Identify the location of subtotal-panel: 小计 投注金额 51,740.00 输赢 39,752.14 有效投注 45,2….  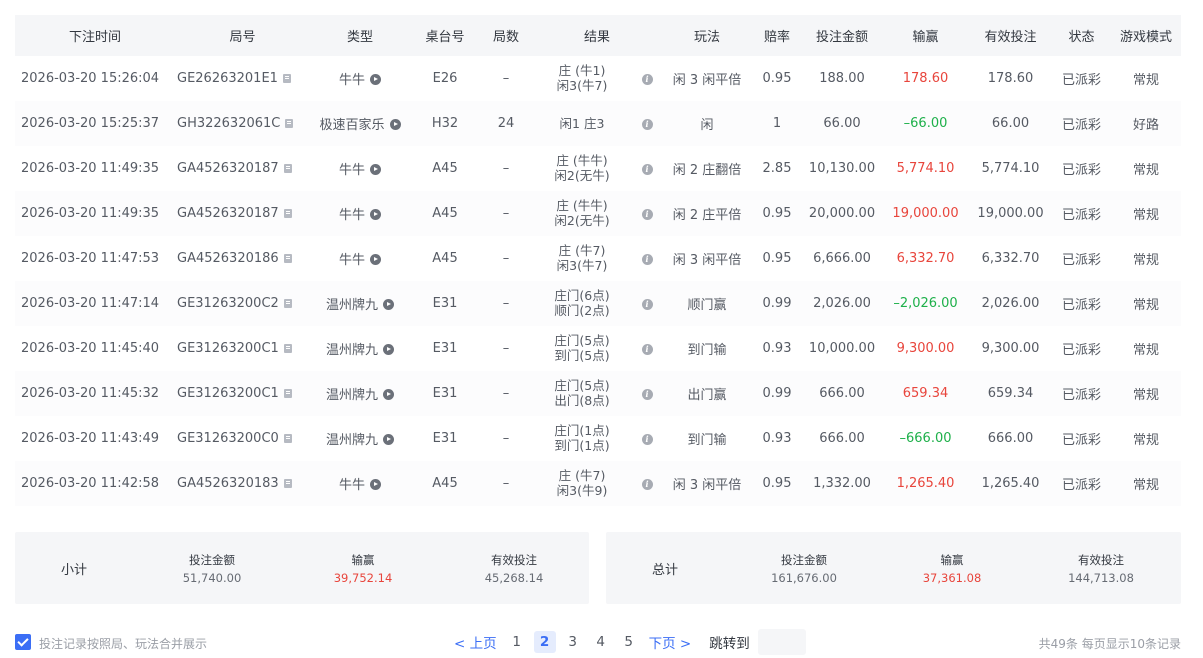
(302, 568).